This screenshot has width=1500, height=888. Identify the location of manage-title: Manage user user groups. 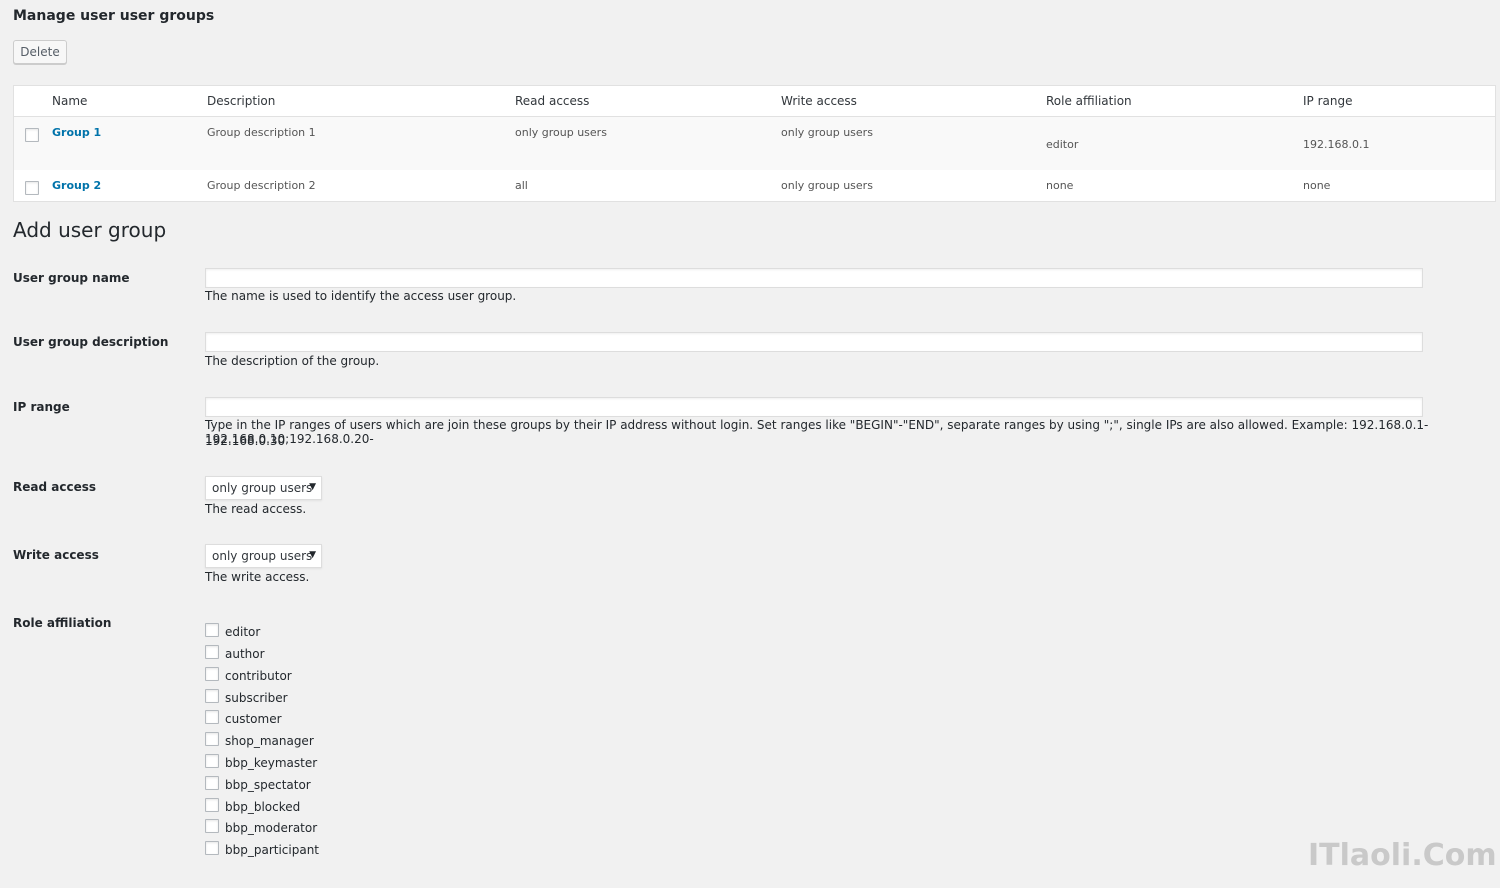
(114, 16).